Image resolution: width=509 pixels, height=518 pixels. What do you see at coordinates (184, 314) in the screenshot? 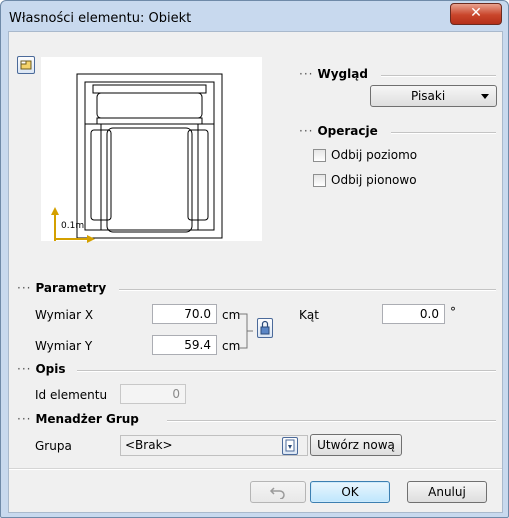
I see `dim-x-input: 70.0` at bounding box center [184, 314].